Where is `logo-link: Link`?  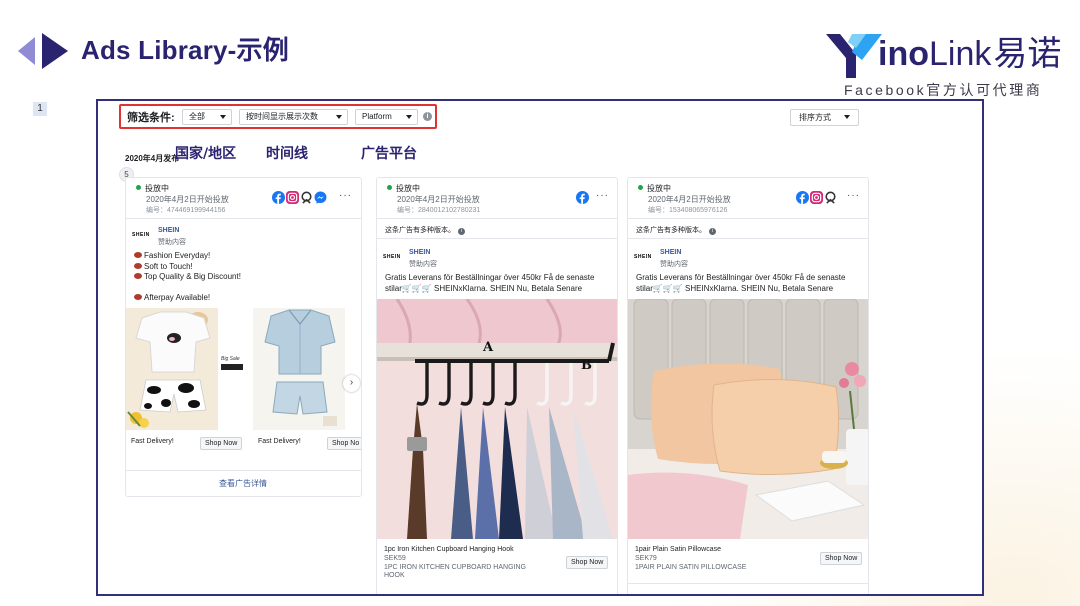 logo-link: Link is located at coordinates (960, 54).